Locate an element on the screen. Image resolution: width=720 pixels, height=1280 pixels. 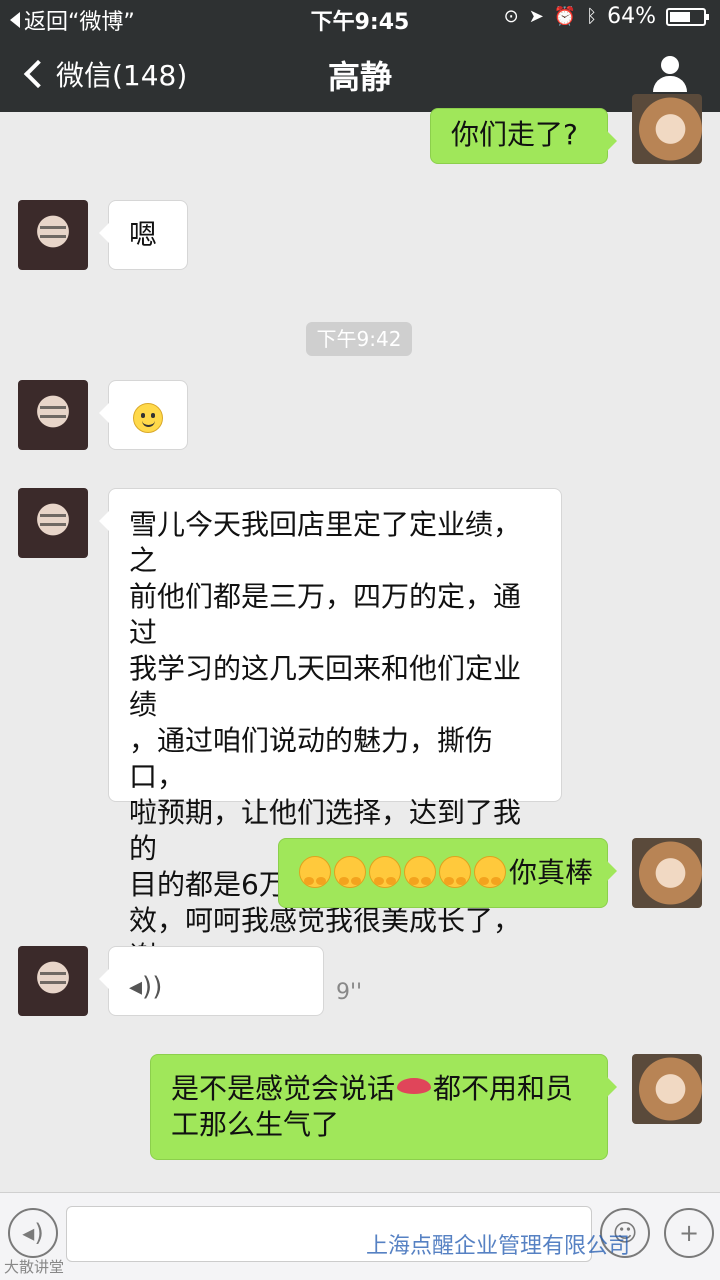
message-line: 是不是感觉会说话 都不用和员 is located at coordinates (379, 1089).